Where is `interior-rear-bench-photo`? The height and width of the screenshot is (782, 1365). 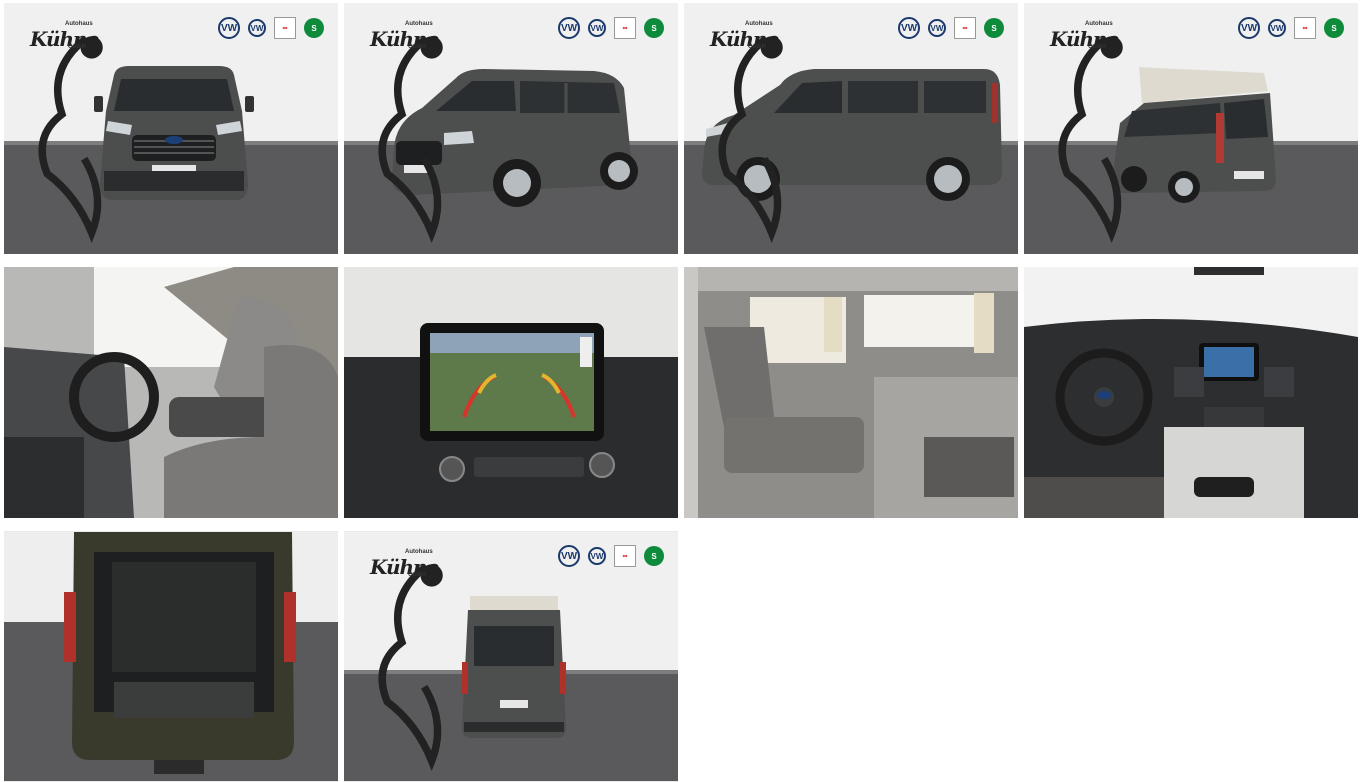 interior-rear-bench-photo is located at coordinates (851, 392).